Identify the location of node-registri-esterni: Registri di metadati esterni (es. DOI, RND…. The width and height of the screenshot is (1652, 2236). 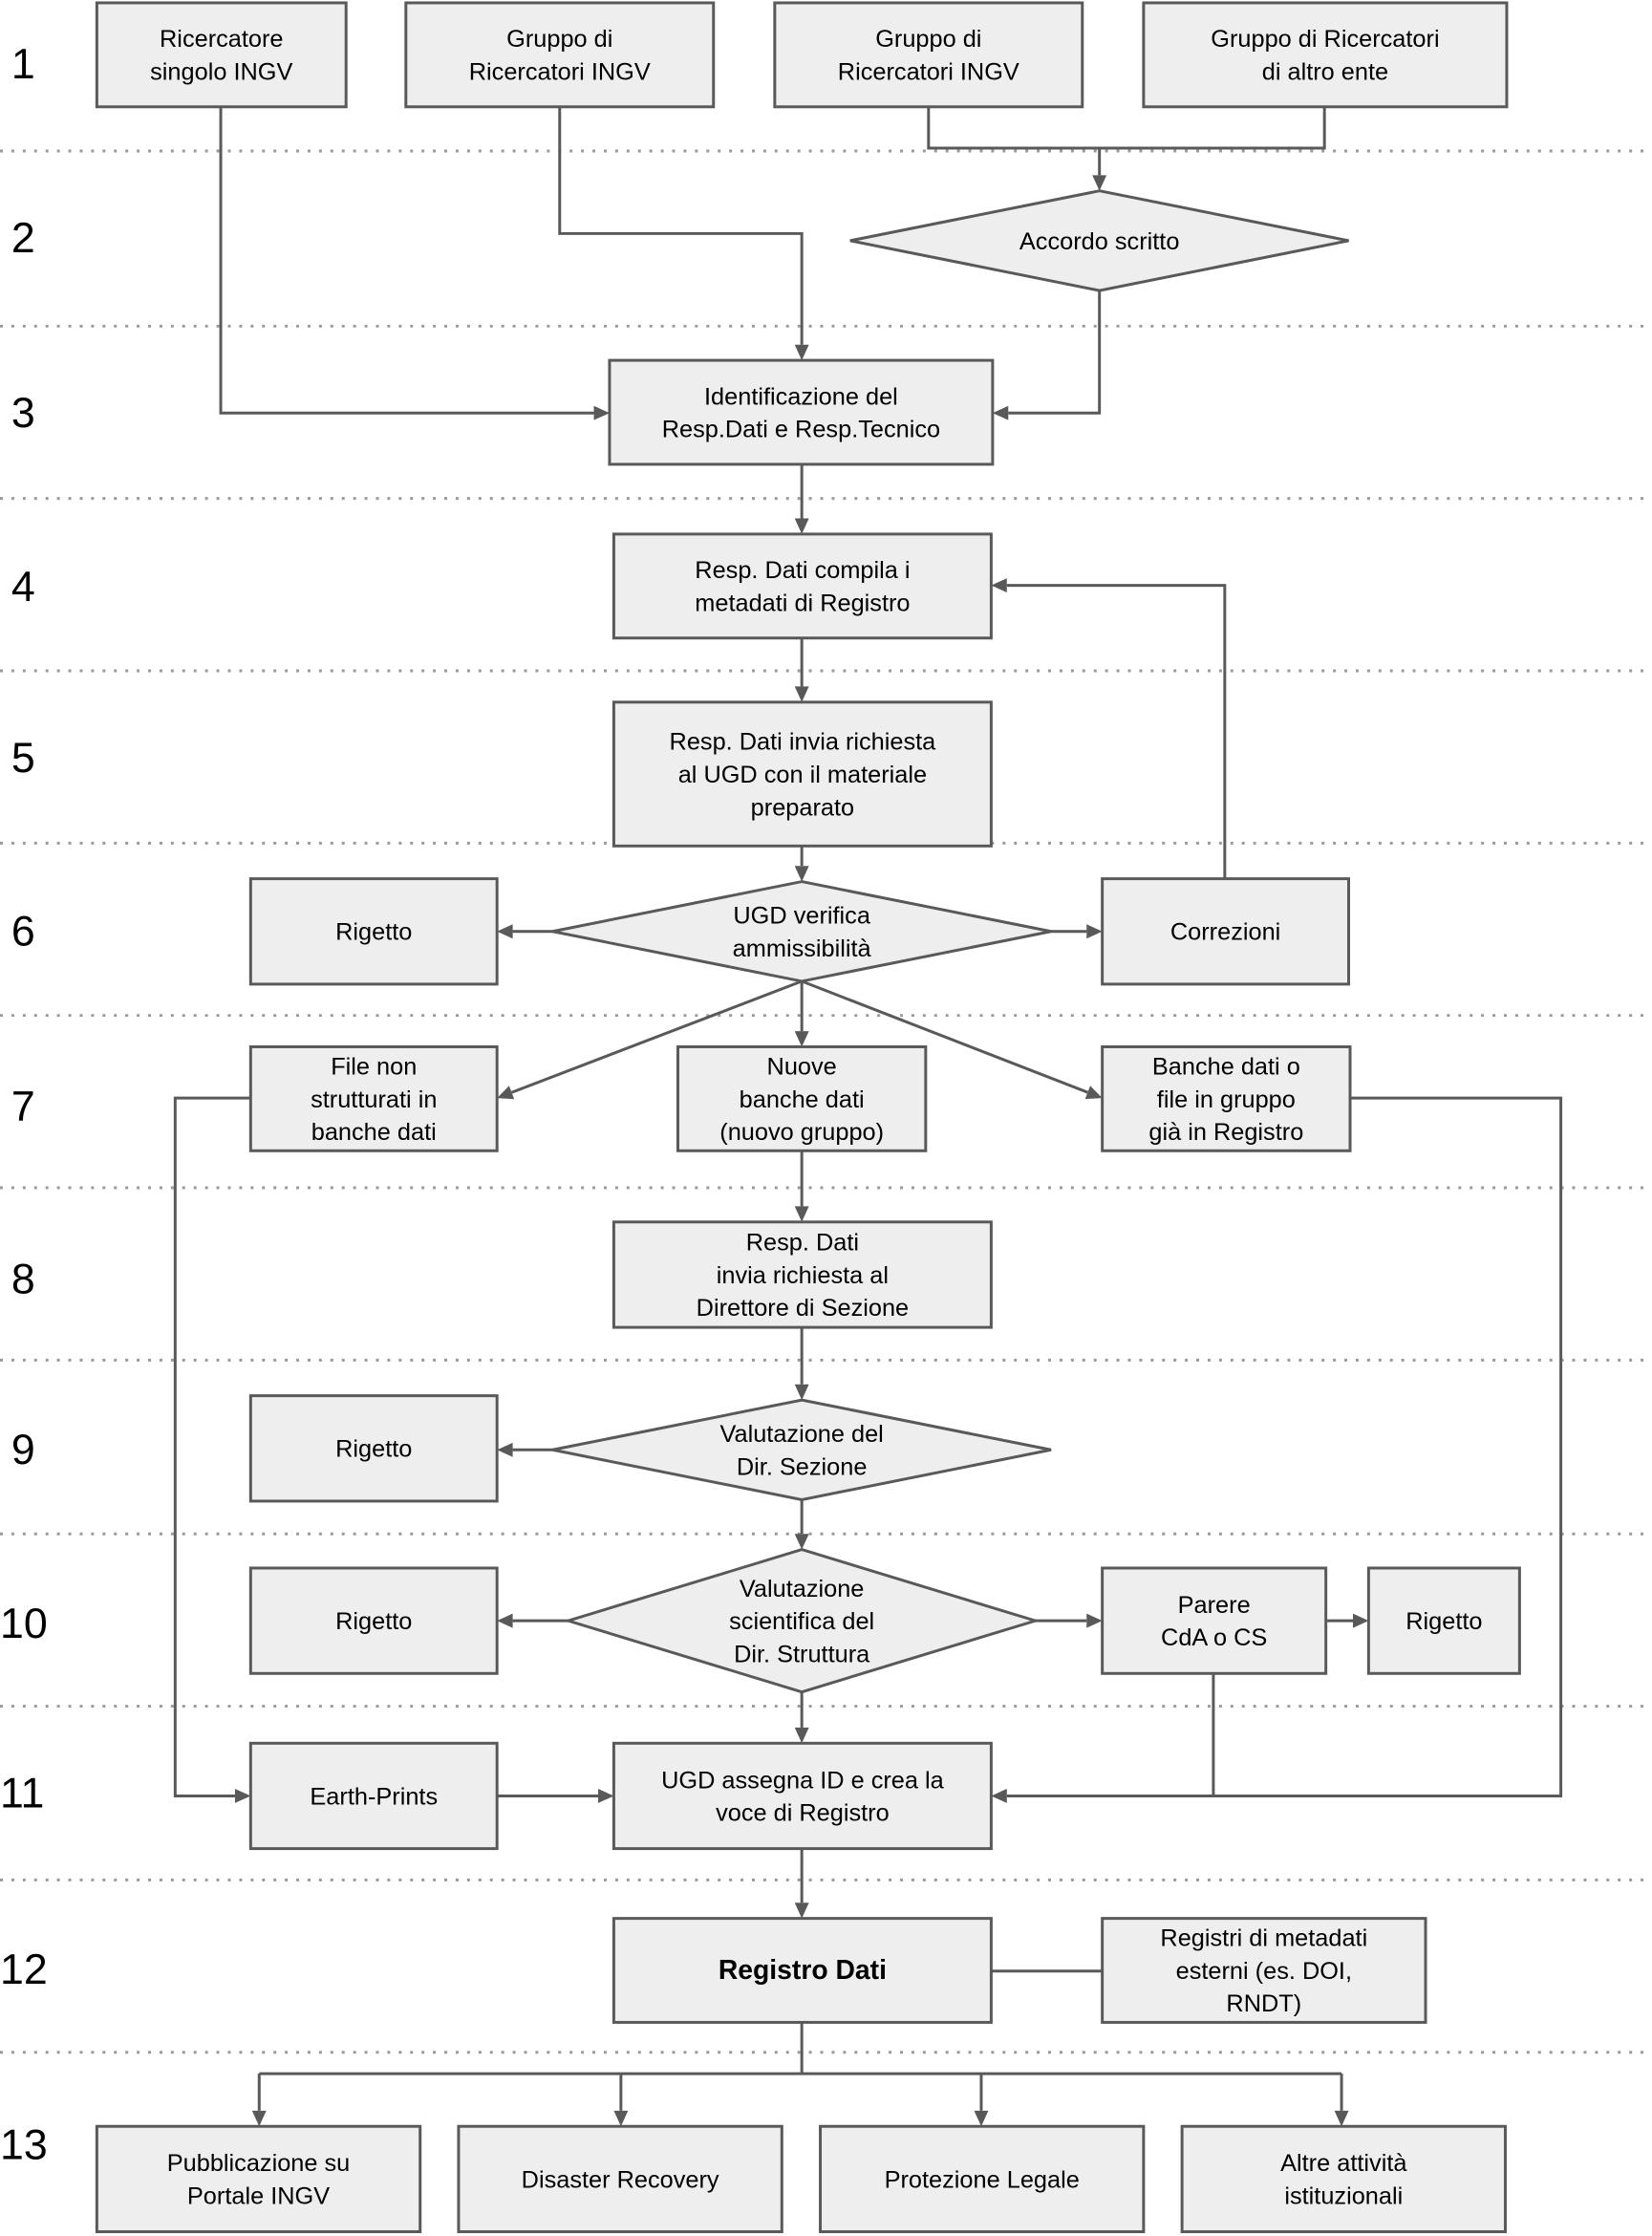
(1264, 1971).